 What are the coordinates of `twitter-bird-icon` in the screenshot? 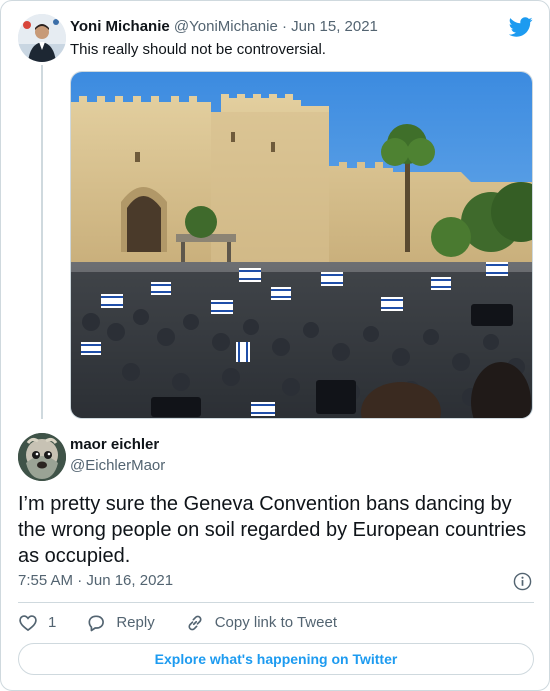 It's located at (520, 27).